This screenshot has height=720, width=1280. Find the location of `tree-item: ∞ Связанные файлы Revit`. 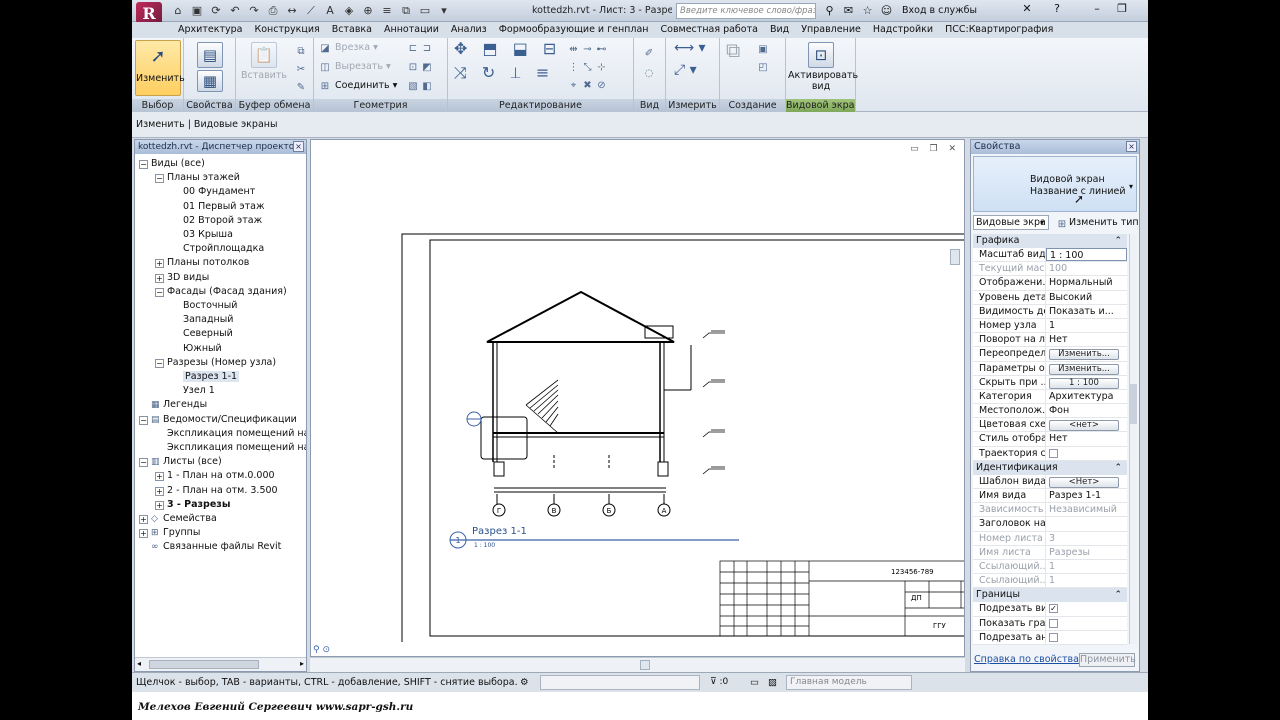

tree-item: ∞ Связанные файлы Revit is located at coordinates (210, 547).